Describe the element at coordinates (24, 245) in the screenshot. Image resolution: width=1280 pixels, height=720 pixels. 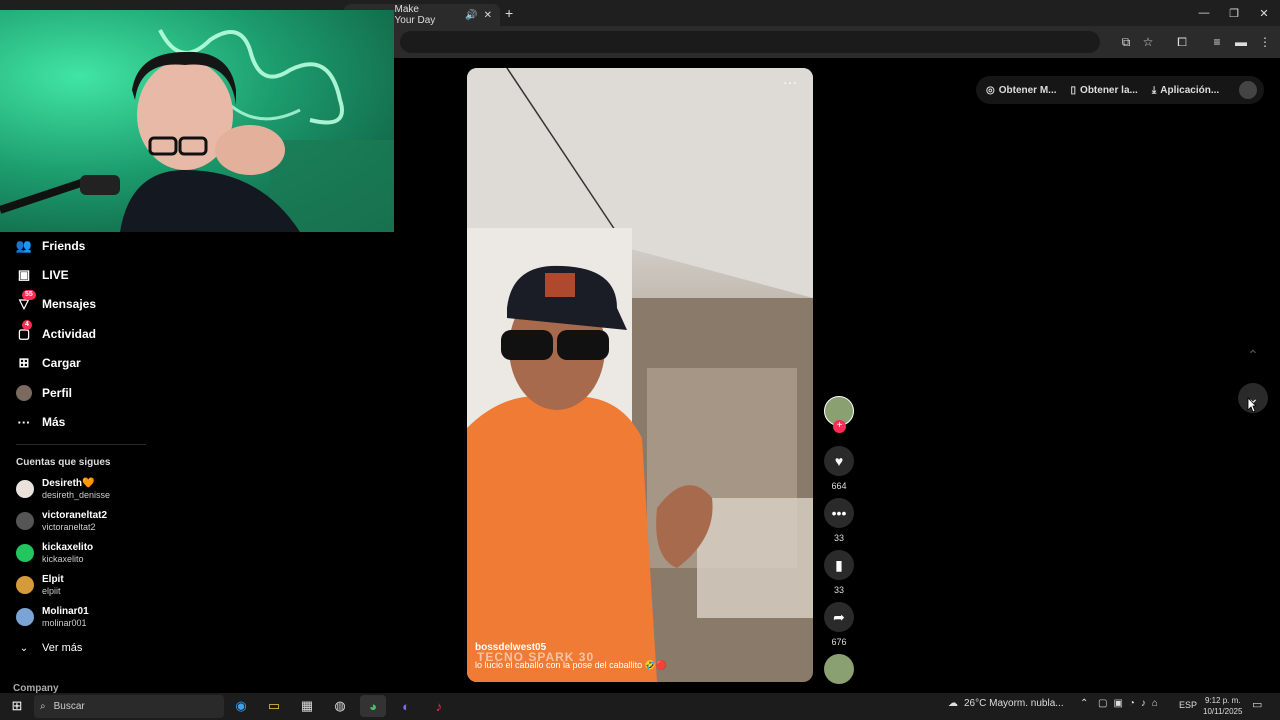
I see `friends-icon: 👥` at that location.